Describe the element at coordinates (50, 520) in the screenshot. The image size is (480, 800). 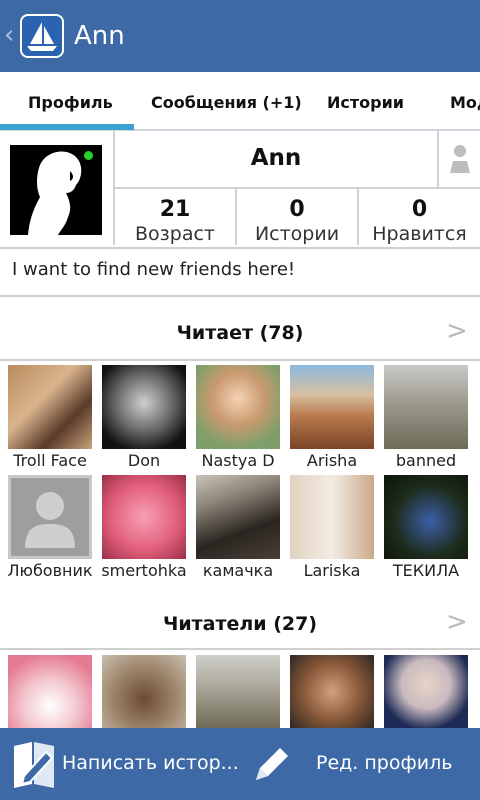
I see `person-placeholder-icon` at that location.